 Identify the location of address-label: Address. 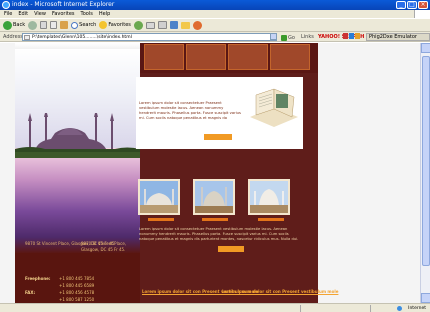
(13, 37).